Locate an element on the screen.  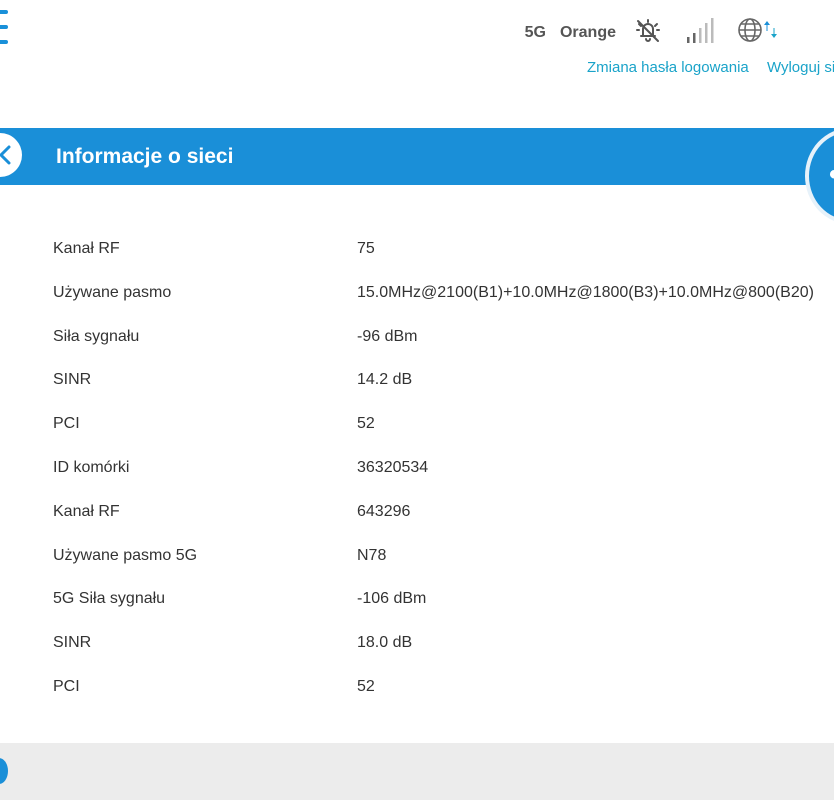
status-bar: 5G Orange is located at coordinates (653, 33).